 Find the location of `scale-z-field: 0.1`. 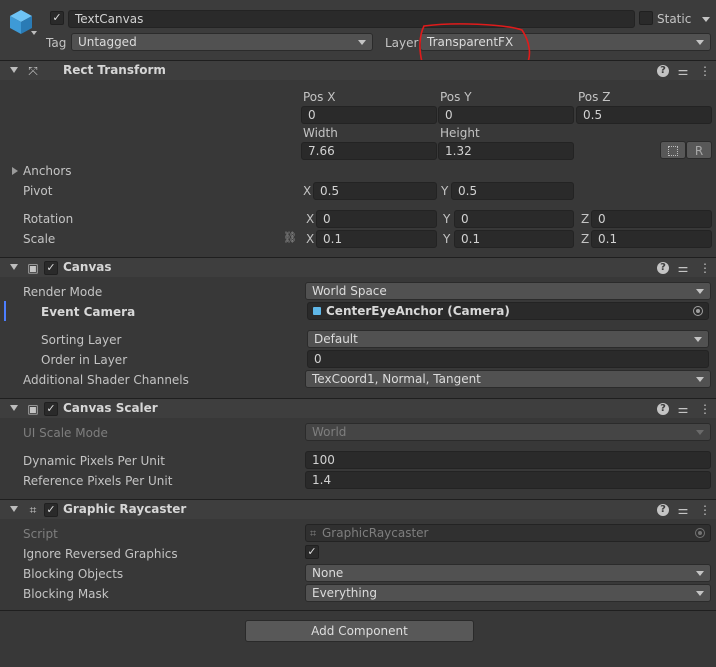

scale-z-field: 0.1 is located at coordinates (651, 239).